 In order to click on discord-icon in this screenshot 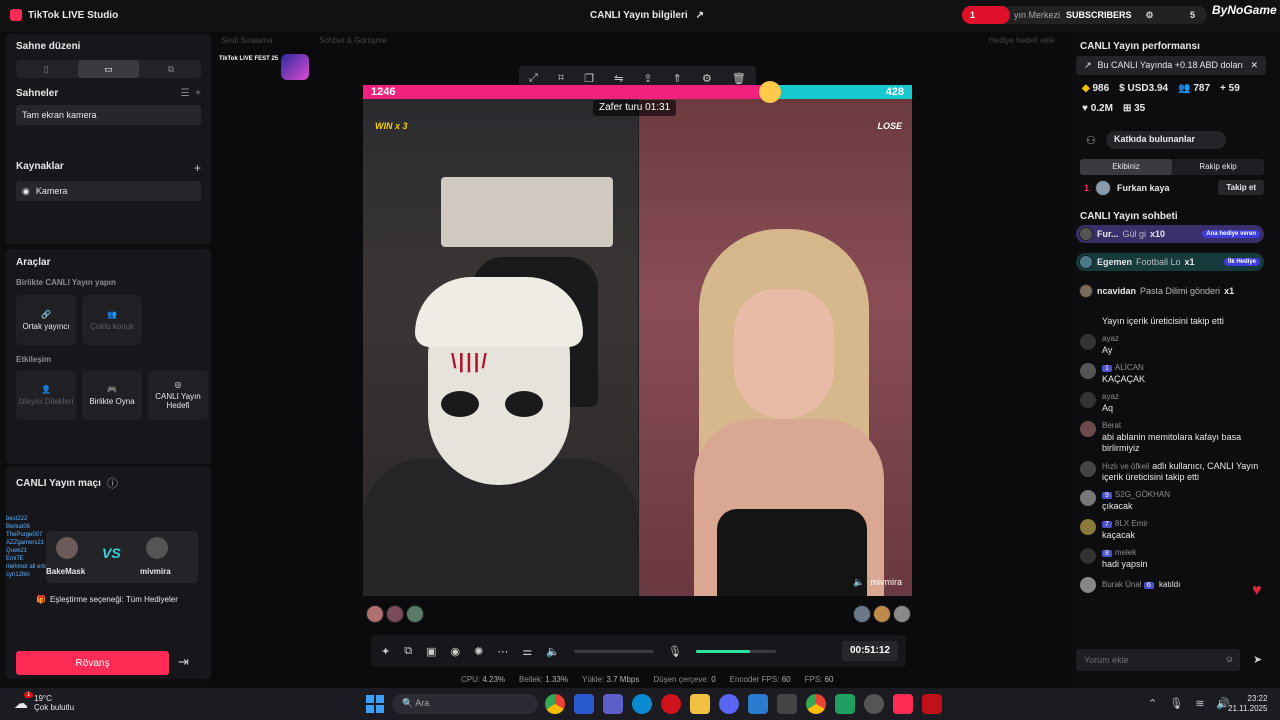, I will do `click(729, 704)`.